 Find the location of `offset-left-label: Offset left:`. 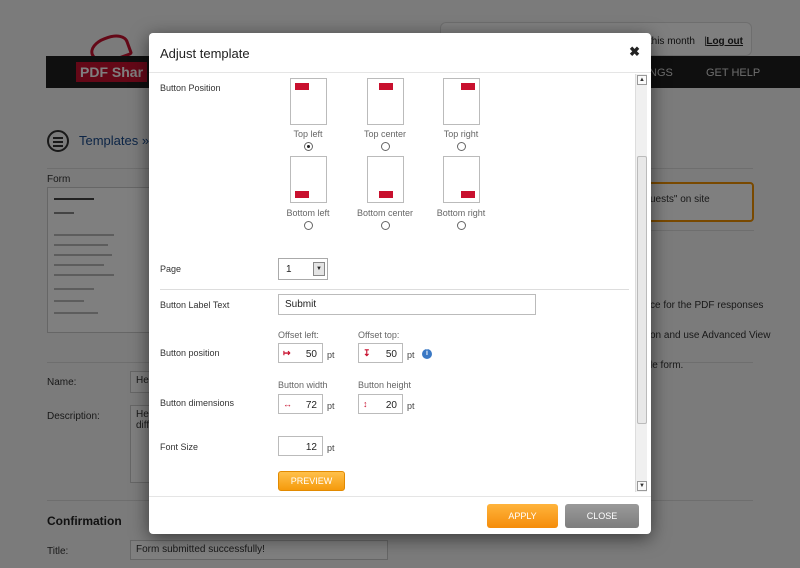

offset-left-label: Offset left: is located at coordinates (298, 335).